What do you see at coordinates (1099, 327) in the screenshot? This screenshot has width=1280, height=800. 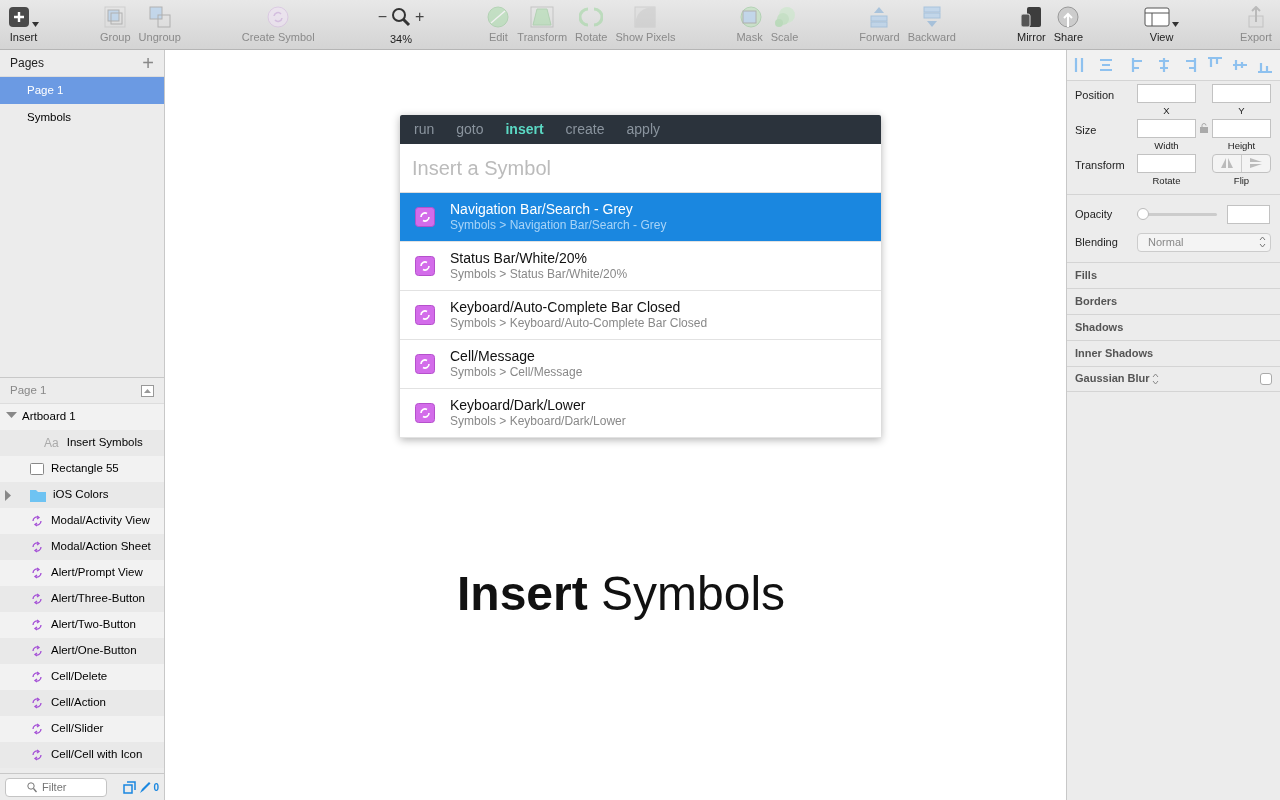 I see `section-title: Shadows` at bounding box center [1099, 327].